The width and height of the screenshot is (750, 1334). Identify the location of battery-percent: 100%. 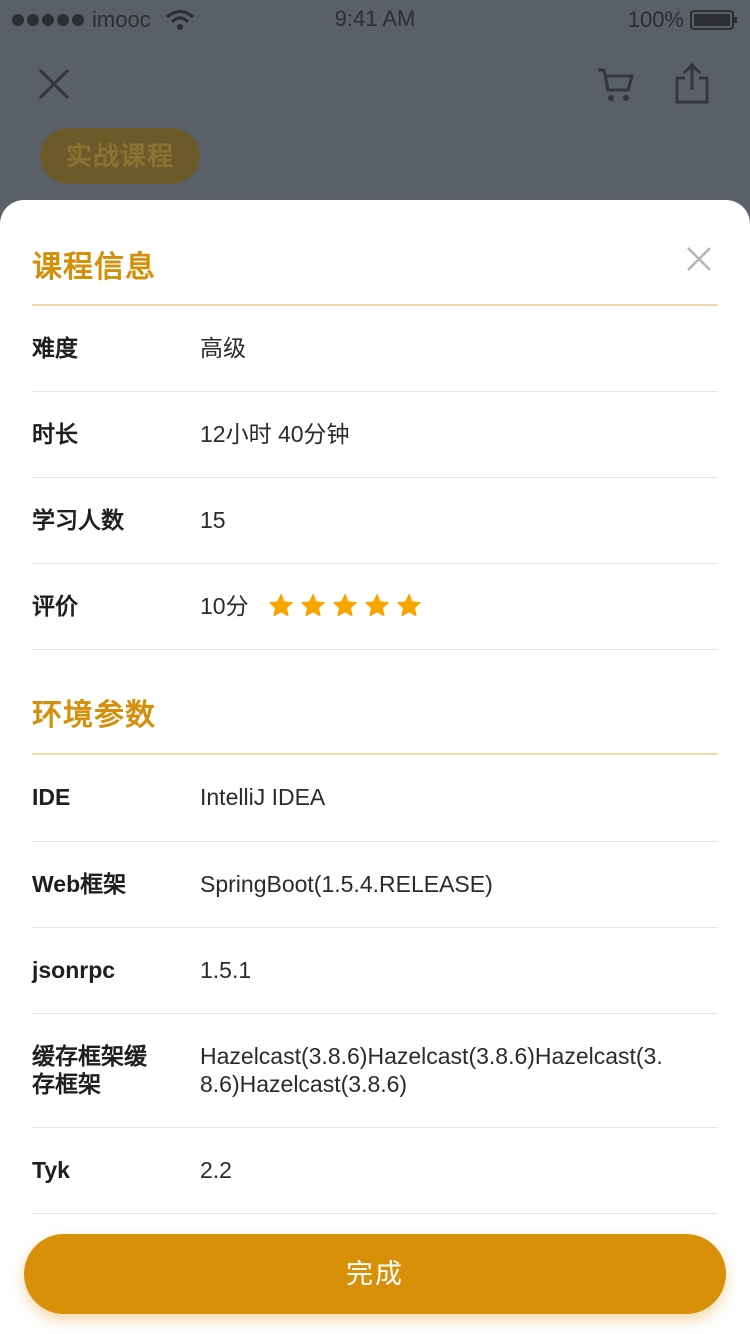
(655, 19).